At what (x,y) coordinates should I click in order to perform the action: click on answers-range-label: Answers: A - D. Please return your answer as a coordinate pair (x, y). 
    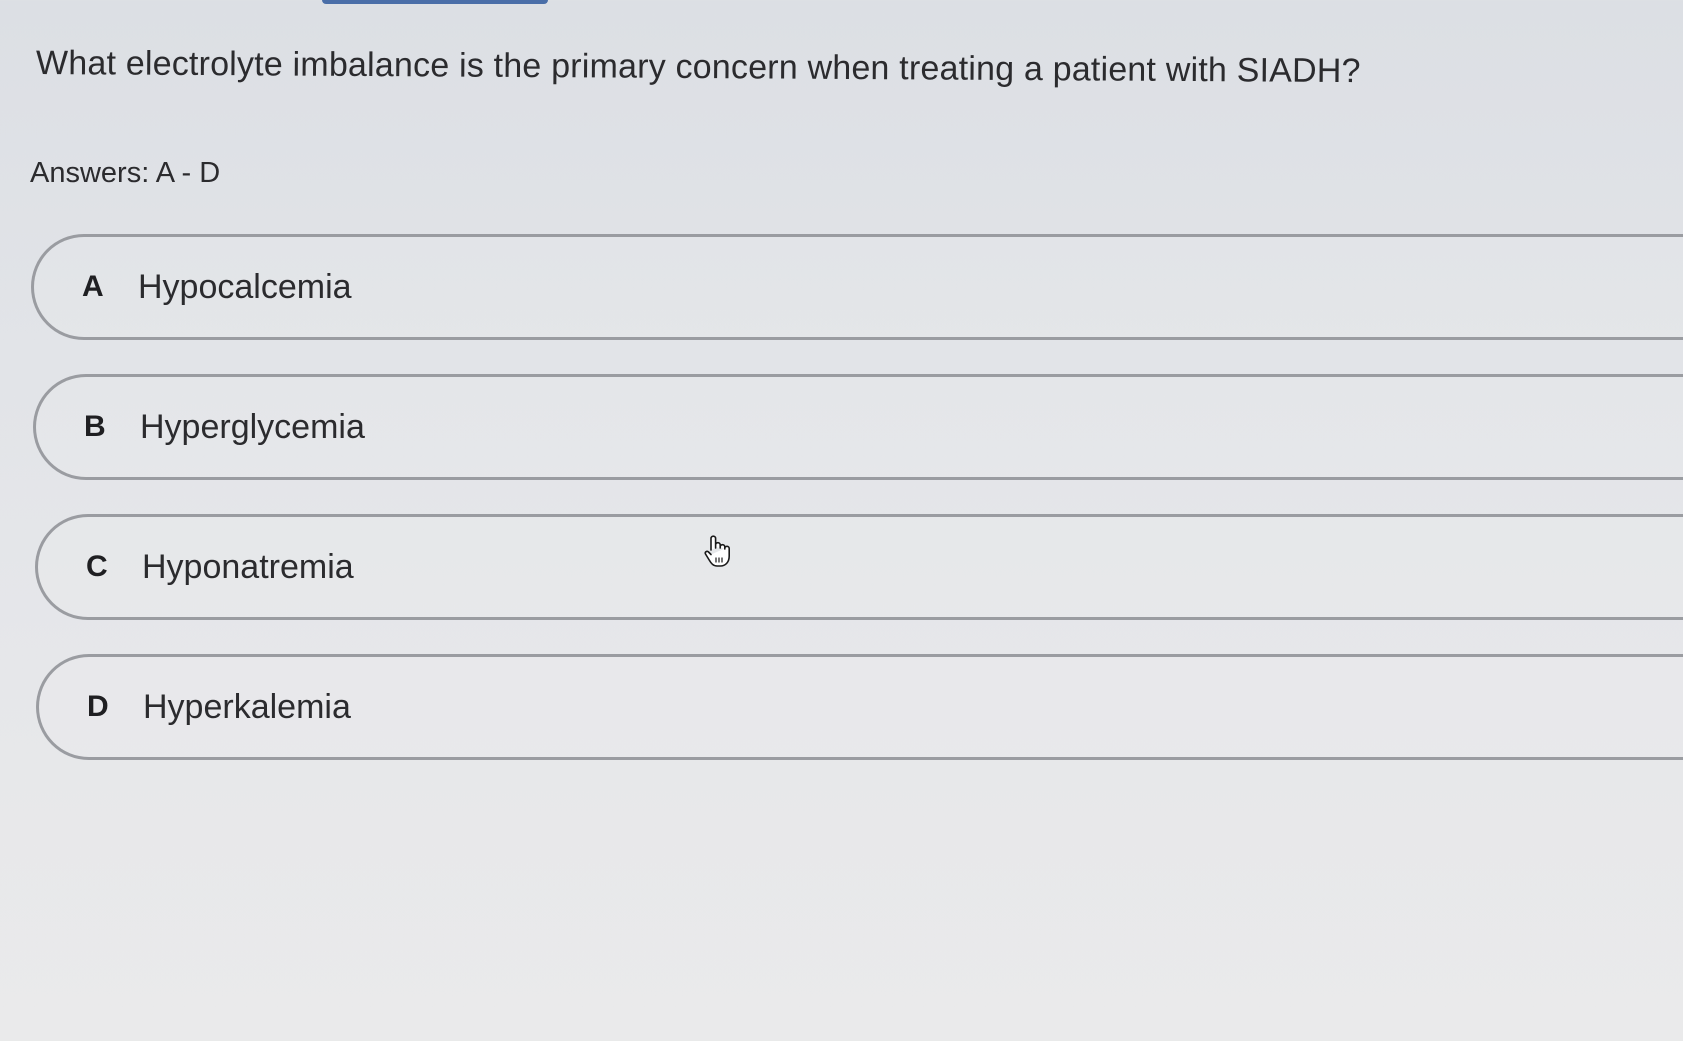
    Looking at the image, I should click on (125, 173).